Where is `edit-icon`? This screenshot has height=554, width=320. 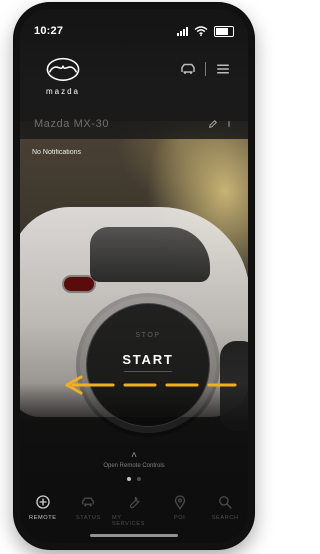 edit-icon is located at coordinates (213, 124).